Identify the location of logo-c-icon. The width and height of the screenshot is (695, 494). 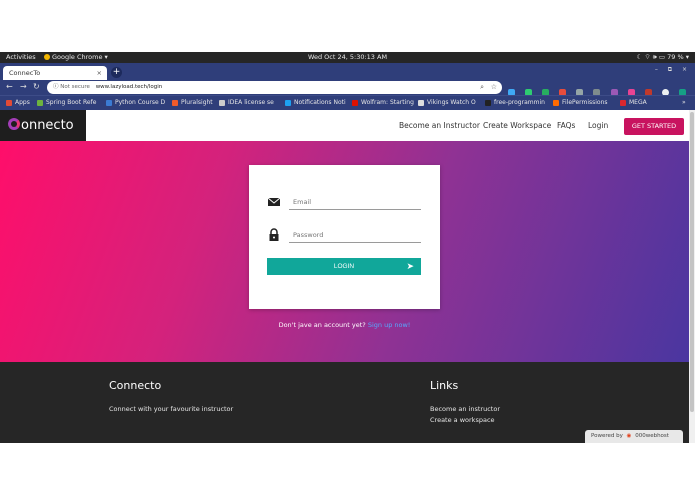
(14, 124).